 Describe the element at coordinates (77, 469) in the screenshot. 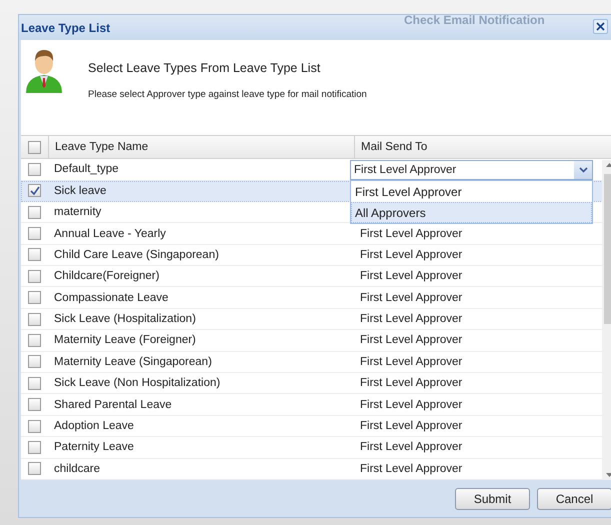

I see `table-cell-text: childcare` at that location.